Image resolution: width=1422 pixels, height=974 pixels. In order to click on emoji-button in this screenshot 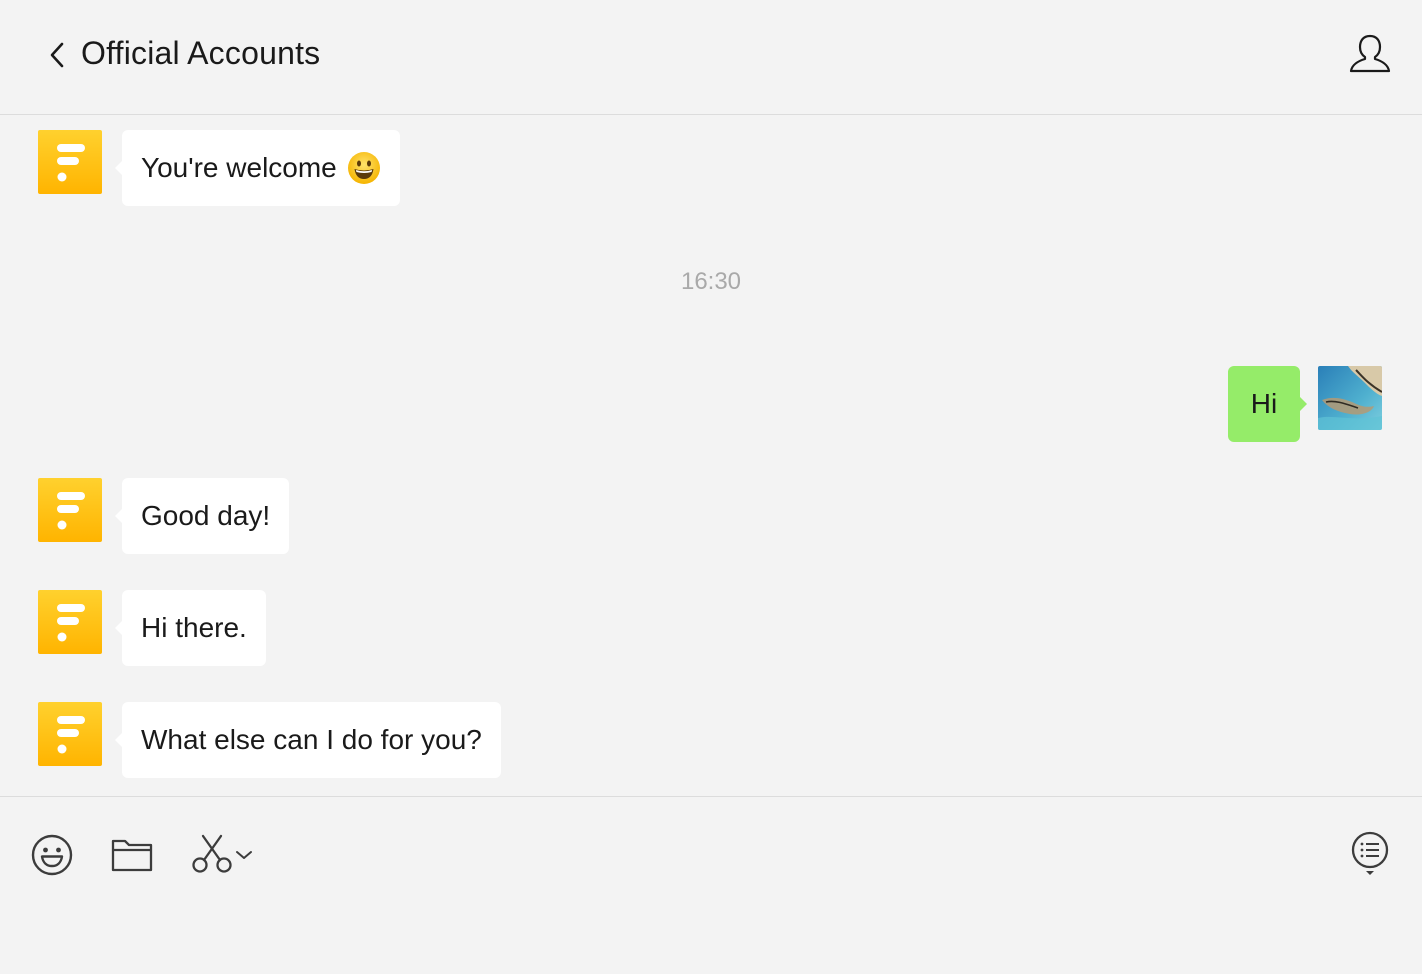, I will do `click(52, 855)`.